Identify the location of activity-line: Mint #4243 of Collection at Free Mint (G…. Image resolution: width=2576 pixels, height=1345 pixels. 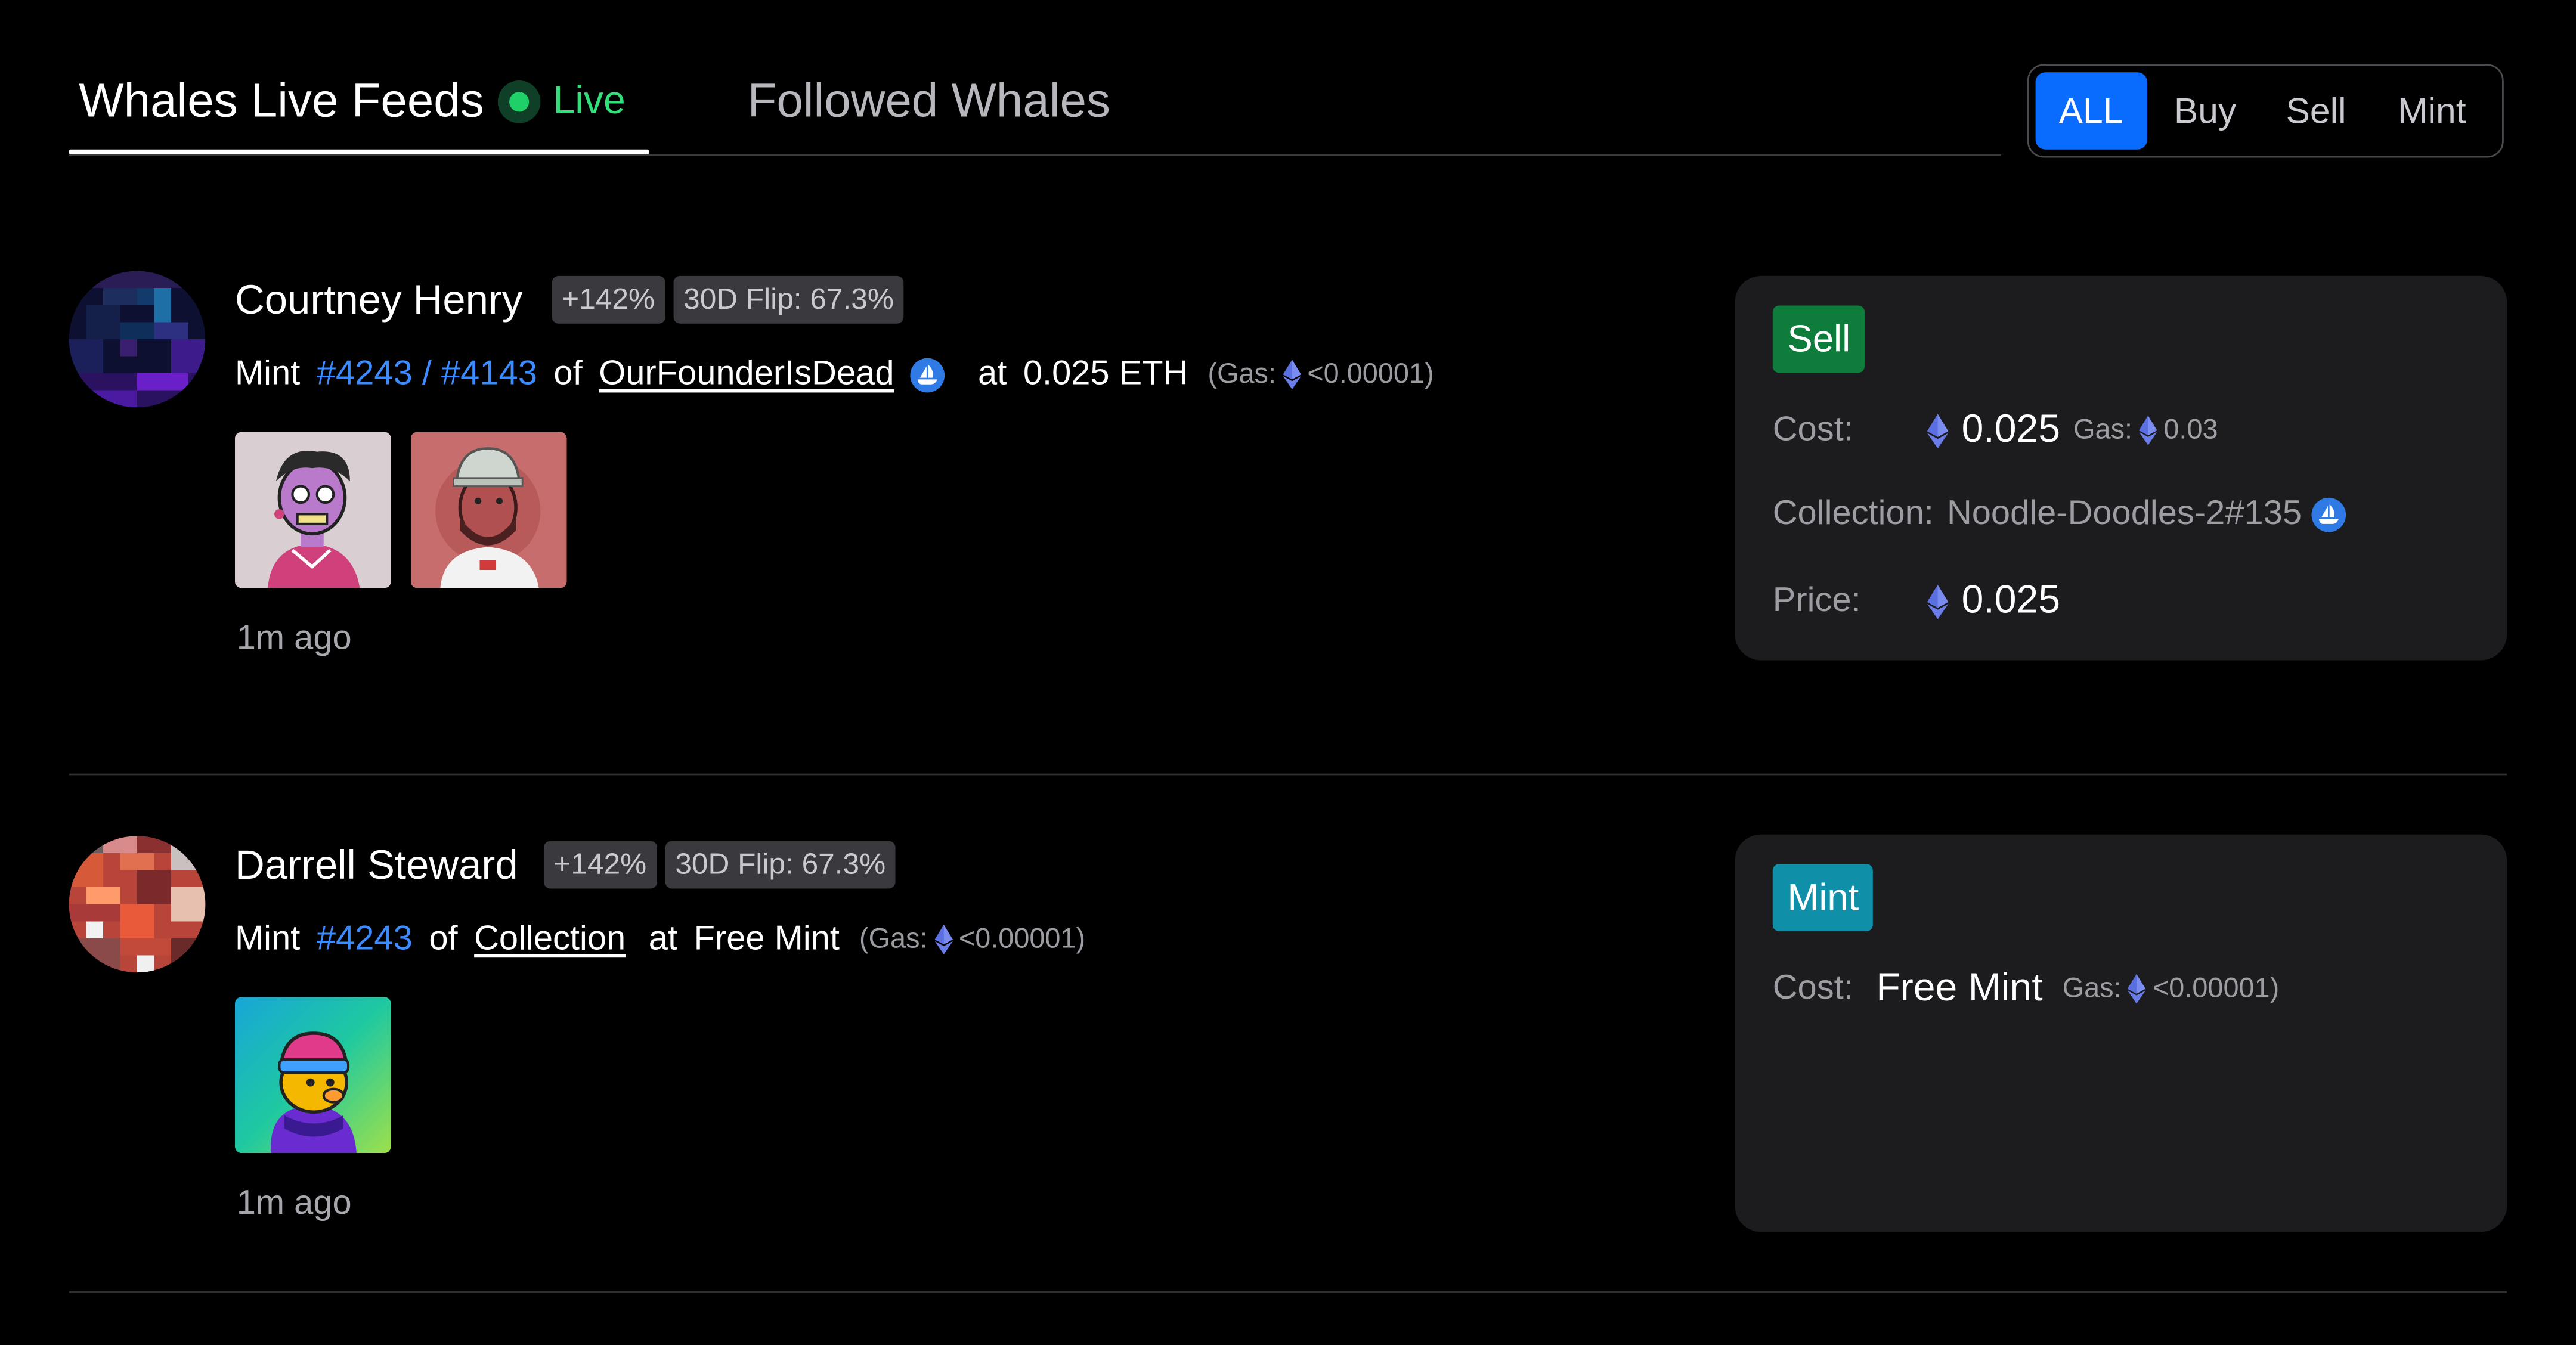
(660, 939).